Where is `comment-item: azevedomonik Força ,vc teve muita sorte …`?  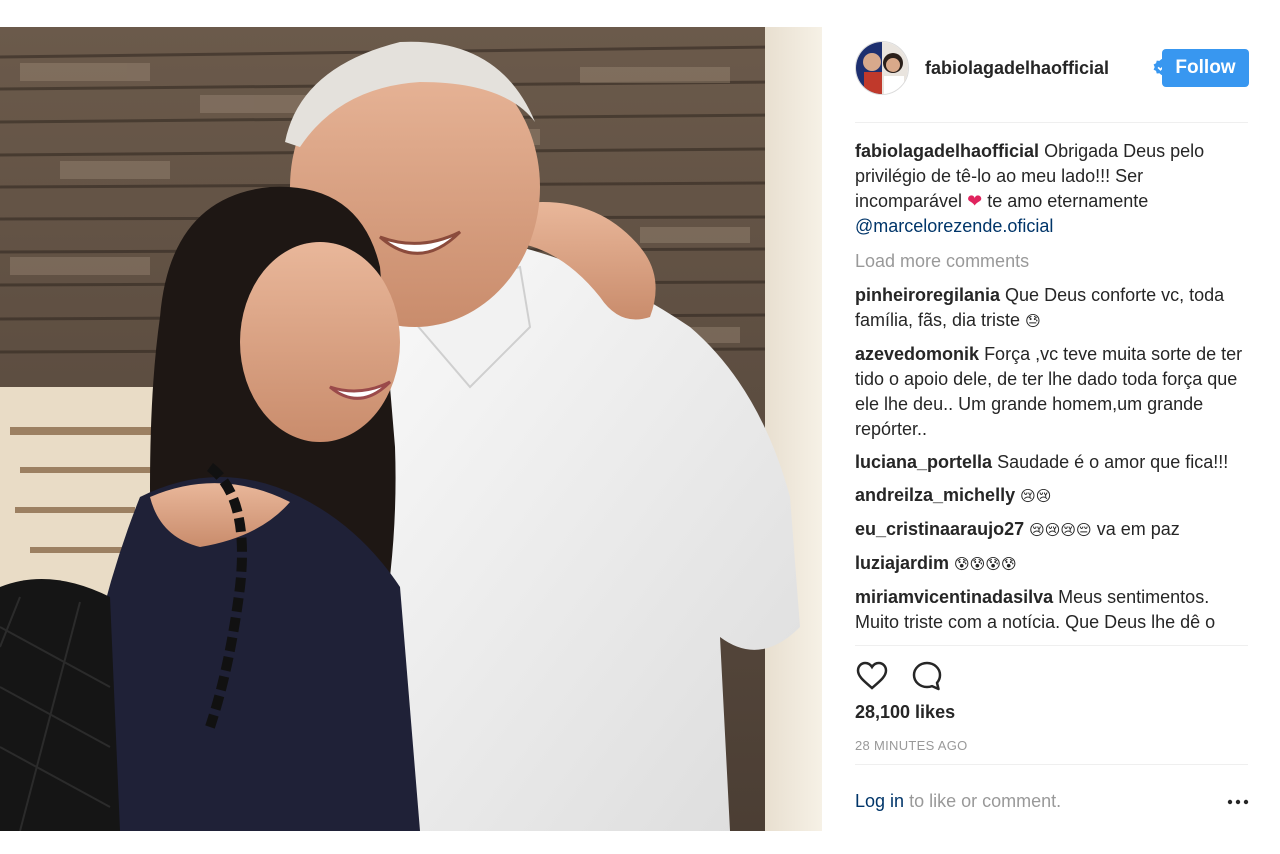
comment-item: azevedomonik Força ,vc teve muita sorte … is located at coordinates (1051, 392).